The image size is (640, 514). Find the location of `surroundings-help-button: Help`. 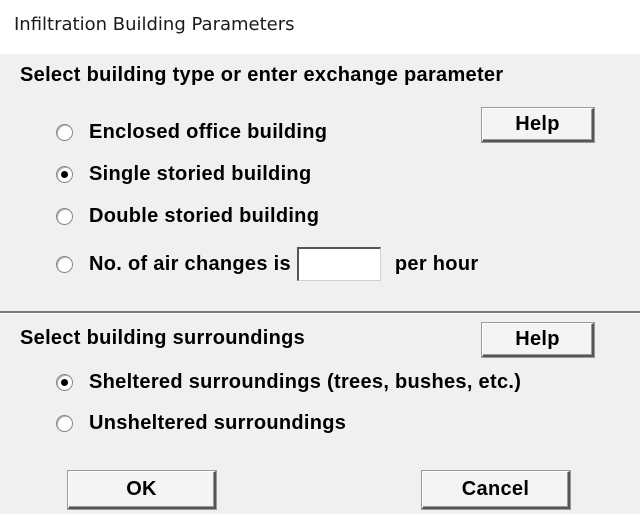

surroundings-help-button: Help is located at coordinates (538, 340).